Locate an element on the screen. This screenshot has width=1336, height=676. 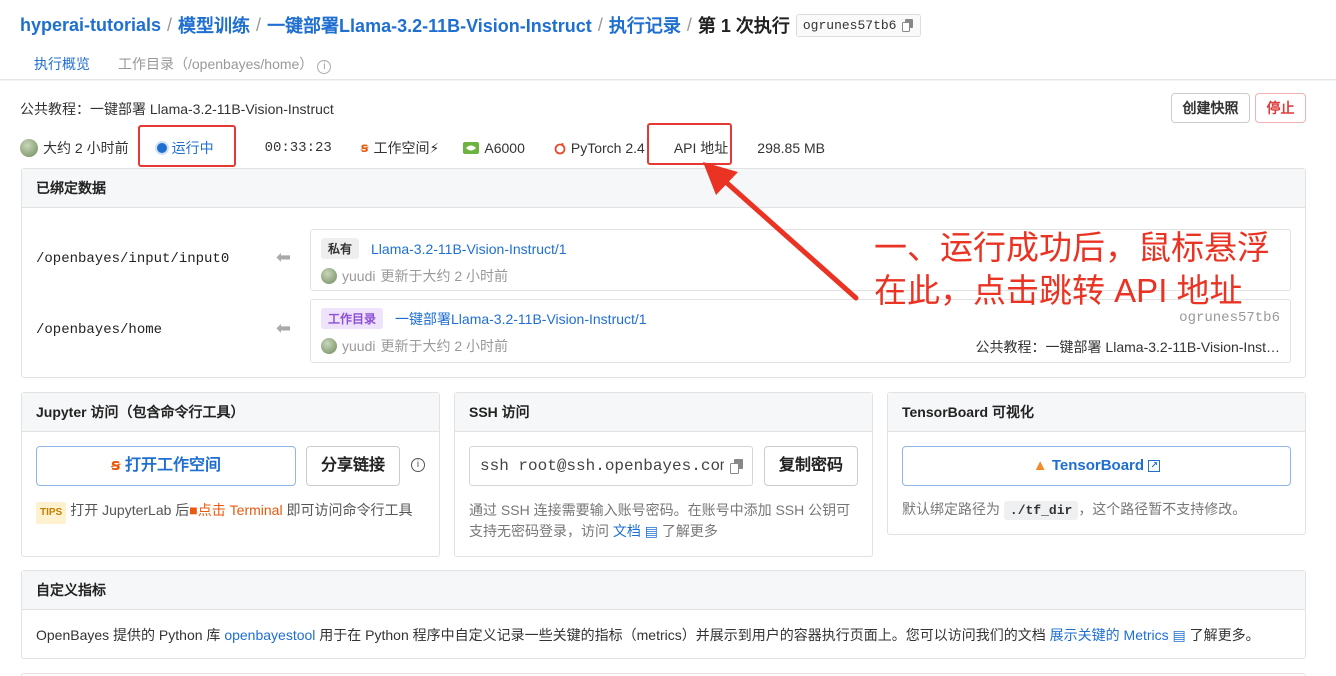
annotation-line-2: 在此，点击跳转 API 地址 is located at coordinates (1058, 290).